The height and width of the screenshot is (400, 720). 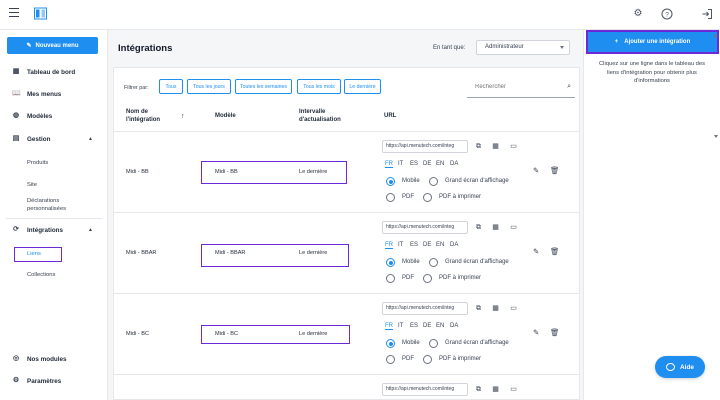 I want to click on sidebar-sub-links: Liens, so click(x=34, y=254).